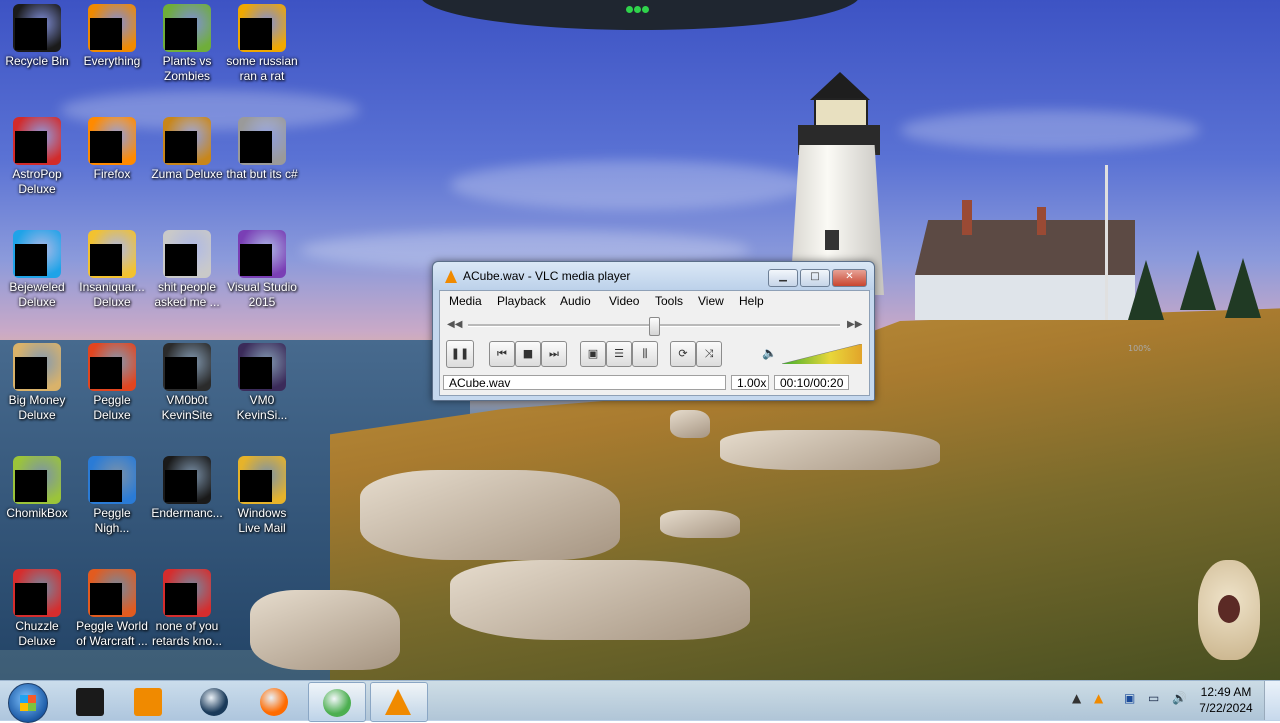 The image size is (1280, 723). I want to click on system-clock: 12:49 AM 7/22/2024, so click(1226, 700).